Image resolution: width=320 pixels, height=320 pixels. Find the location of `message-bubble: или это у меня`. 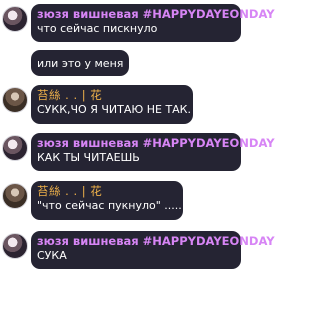

message-bubble: или это у меня is located at coordinates (80, 63).